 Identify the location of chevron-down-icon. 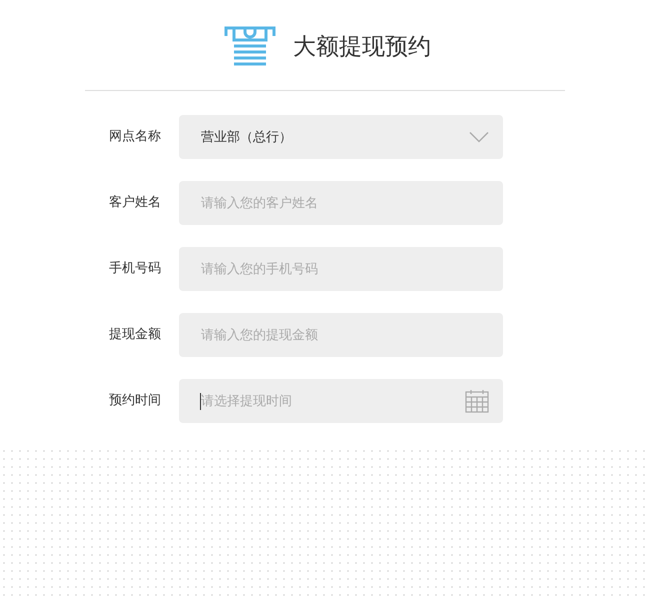
(479, 137).